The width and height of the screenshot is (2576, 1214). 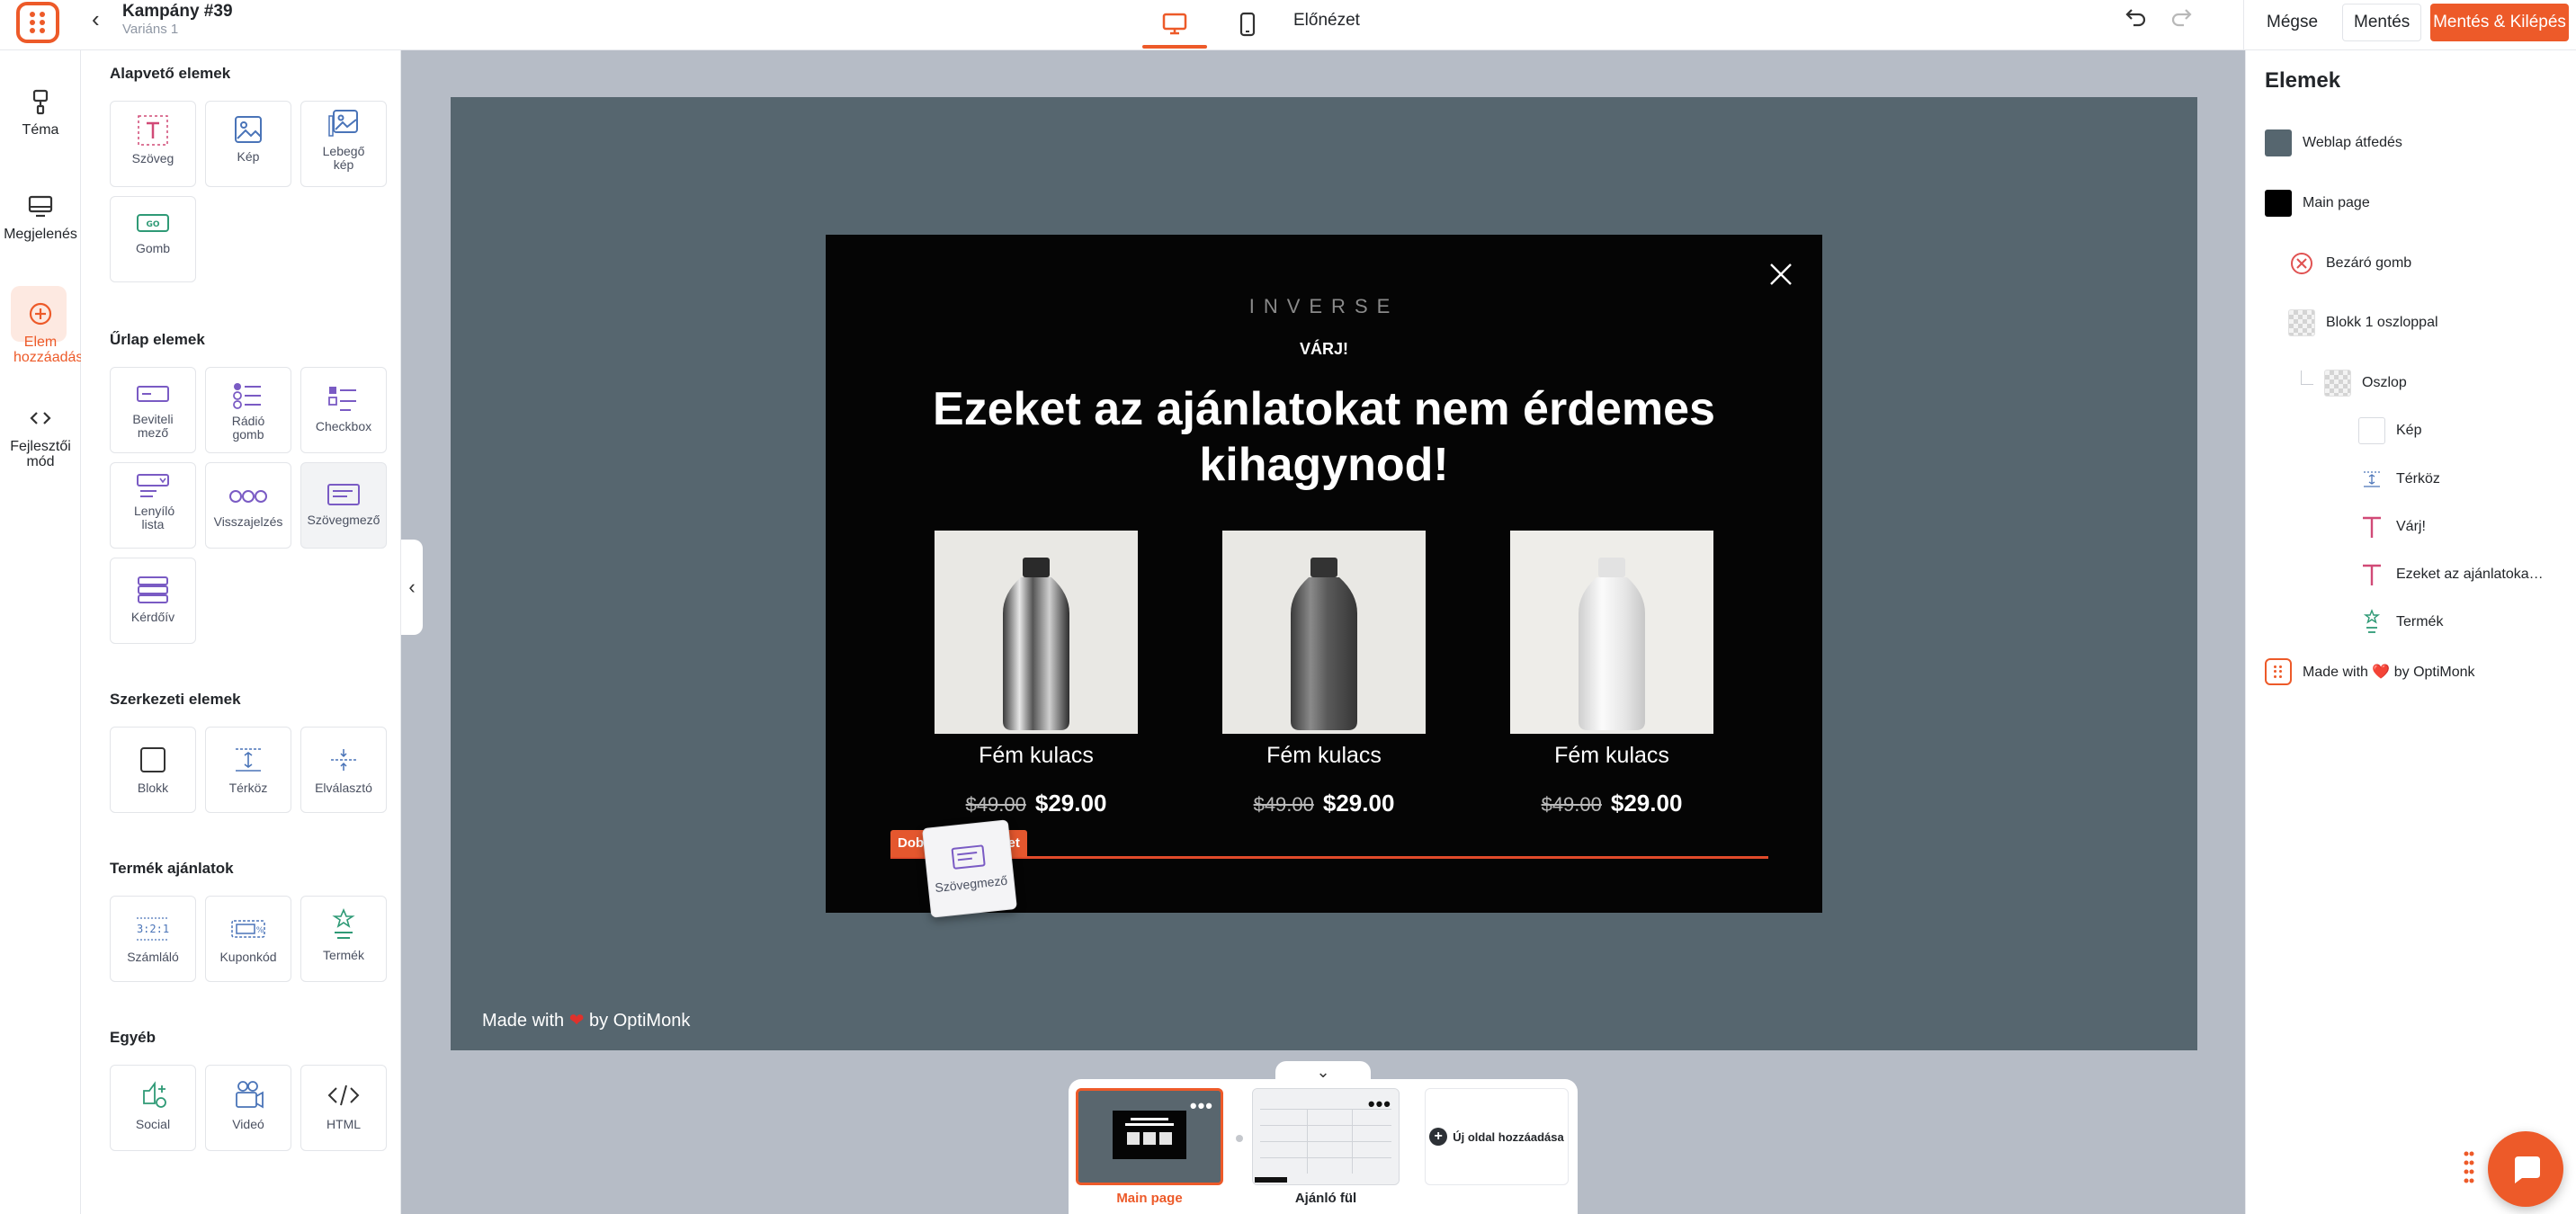 I want to click on element-textarea: Szövegmező, so click(x=343, y=506).